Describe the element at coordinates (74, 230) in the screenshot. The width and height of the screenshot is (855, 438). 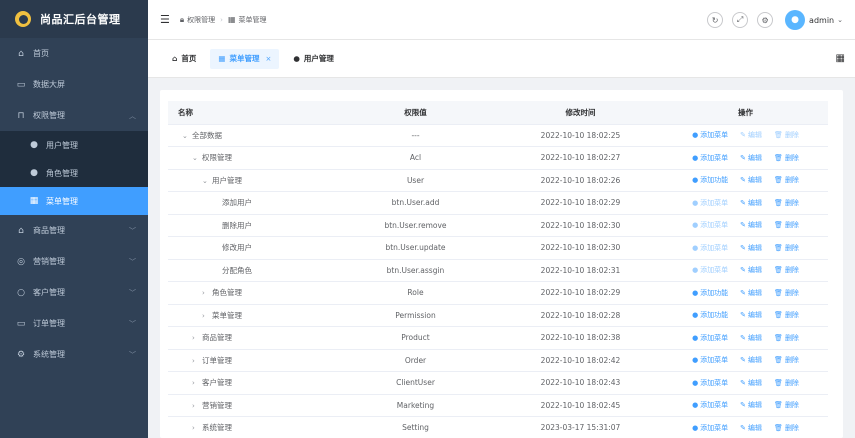
I see `sidebar-item: ⌂ 商品管理 ﹀` at that location.